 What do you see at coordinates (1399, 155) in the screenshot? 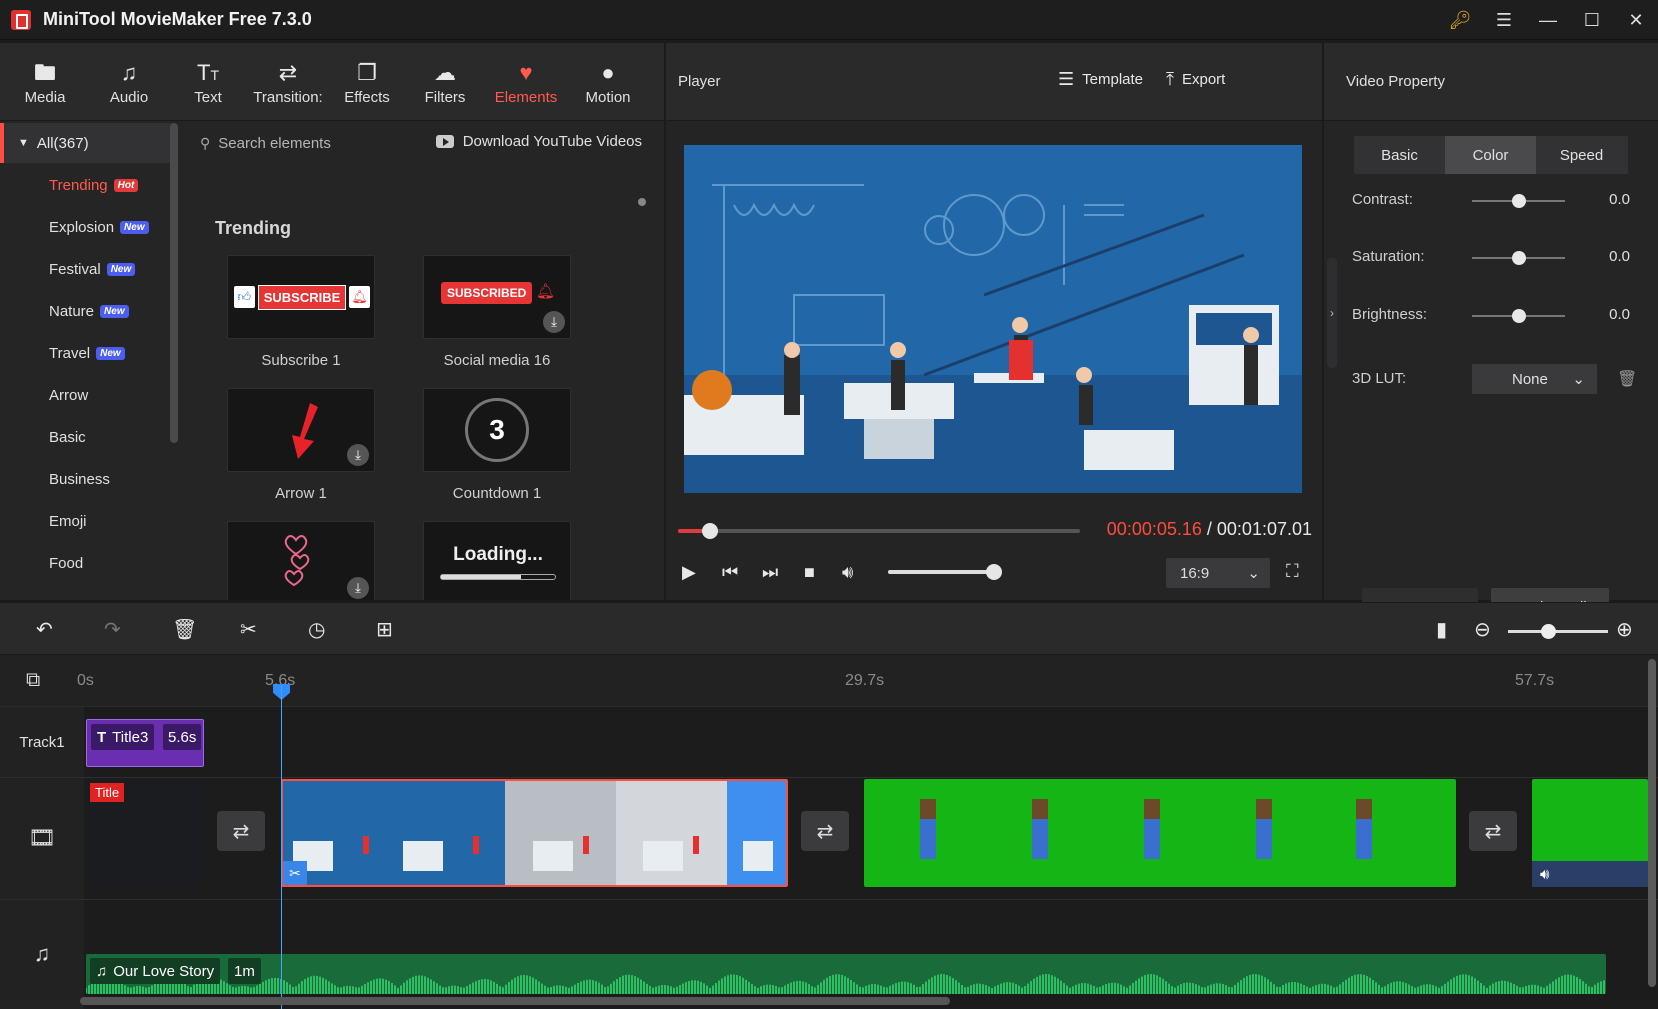
I see `tab-basic: Basic` at bounding box center [1399, 155].